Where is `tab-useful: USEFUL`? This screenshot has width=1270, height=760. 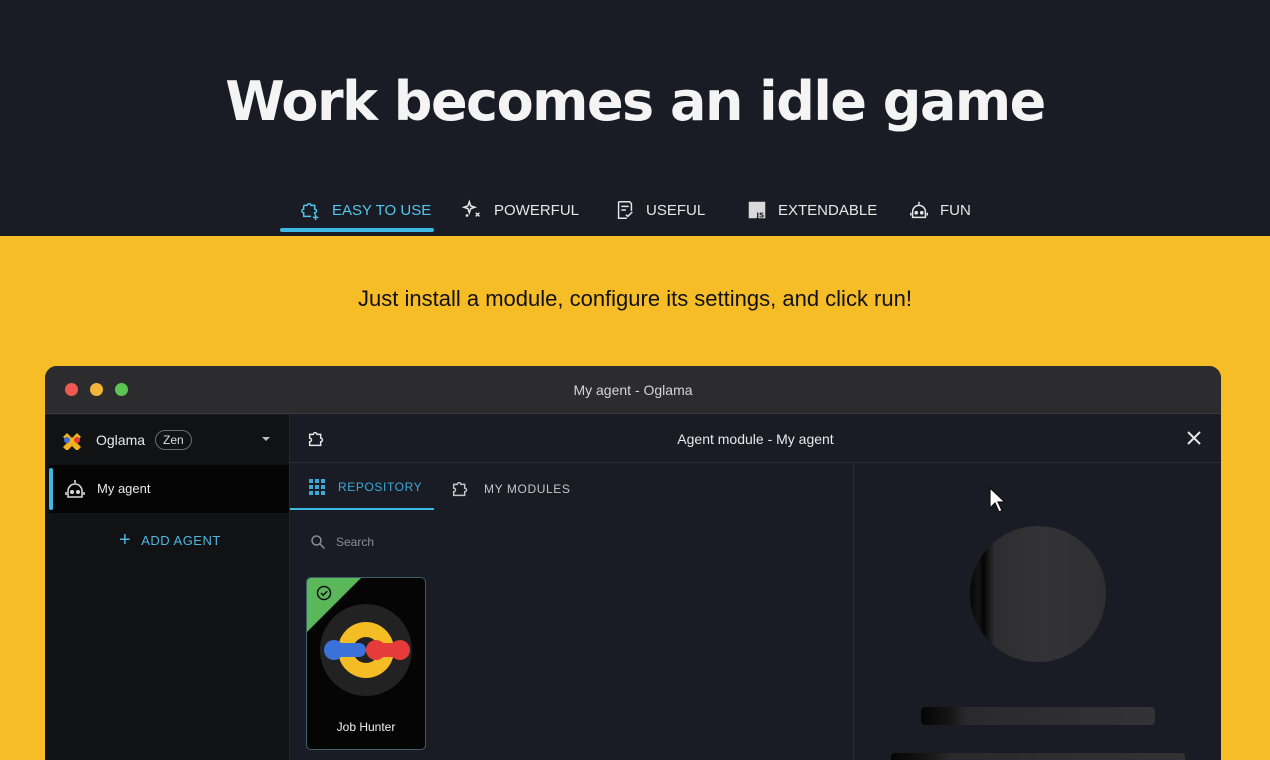 tab-useful: USEFUL is located at coordinates (659, 210).